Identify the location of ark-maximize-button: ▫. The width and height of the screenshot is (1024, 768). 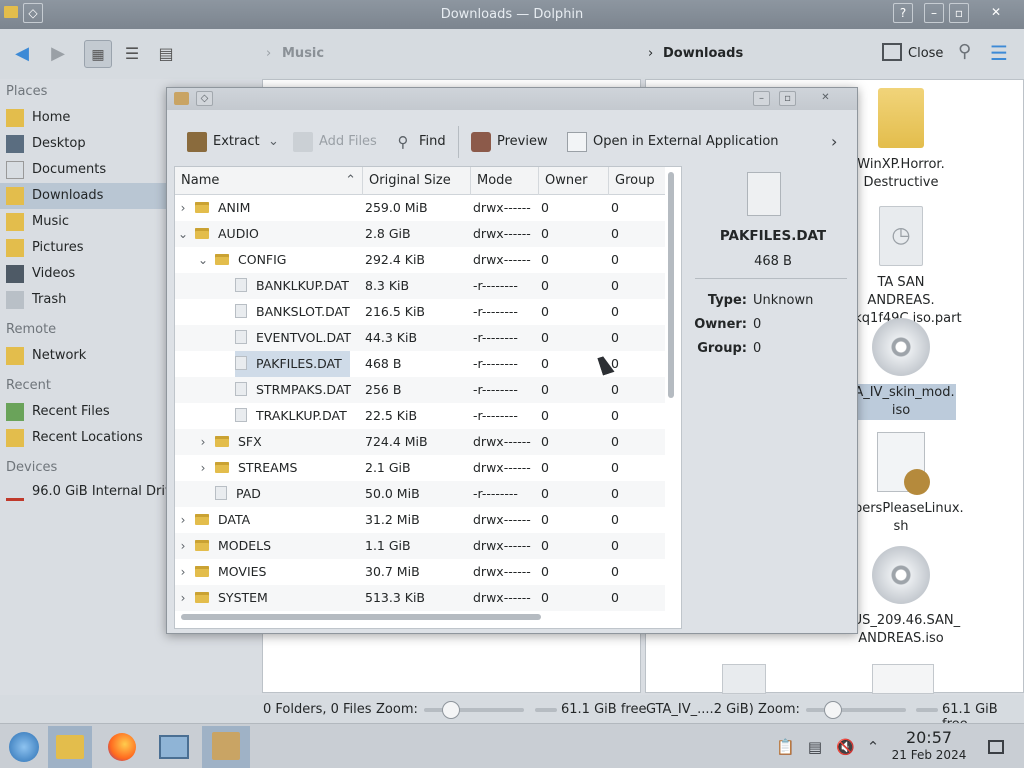
(787, 98).